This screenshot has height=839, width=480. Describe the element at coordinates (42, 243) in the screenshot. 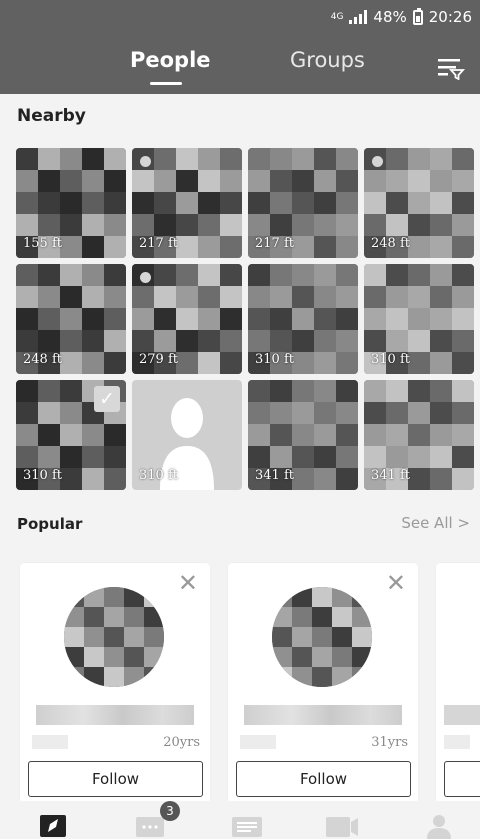

I see `distance-label: 155 ft` at that location.